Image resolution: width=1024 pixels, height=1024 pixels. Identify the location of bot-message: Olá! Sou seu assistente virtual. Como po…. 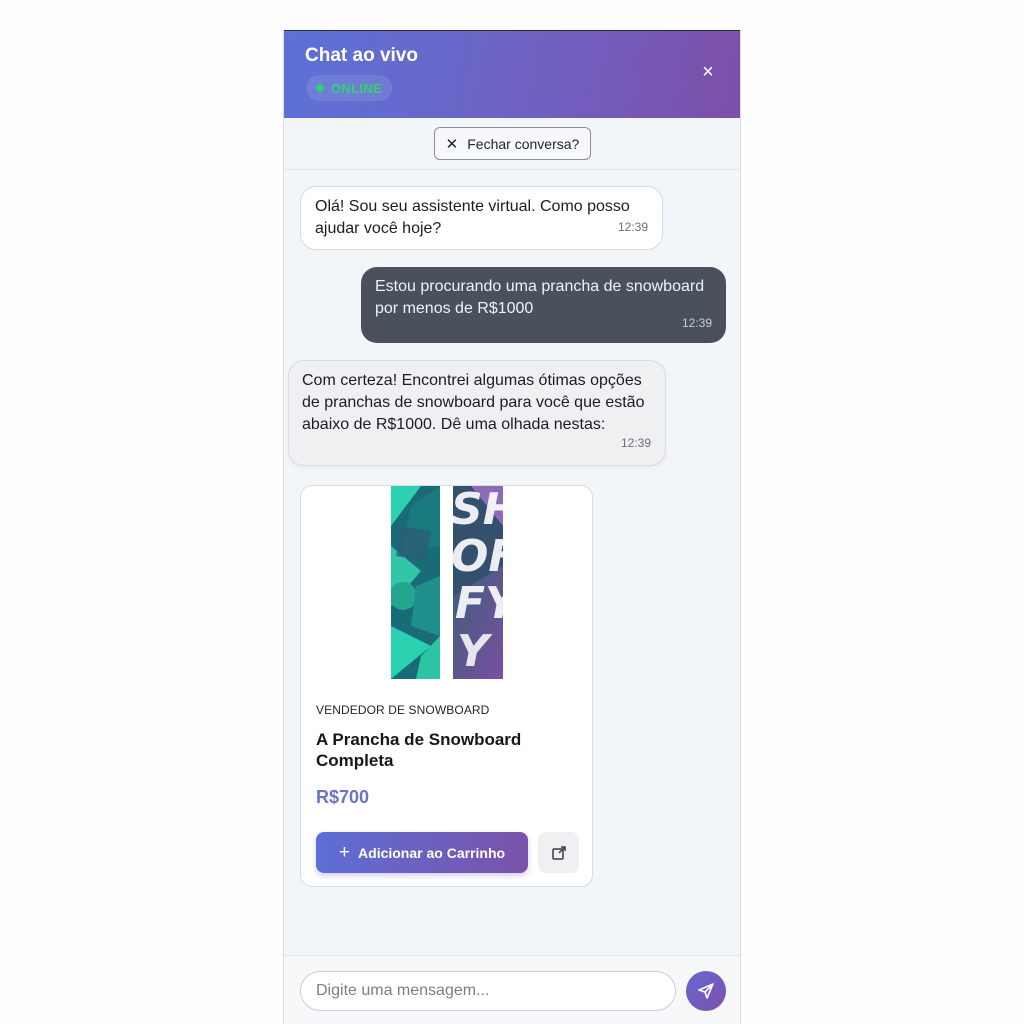
(481, 218).